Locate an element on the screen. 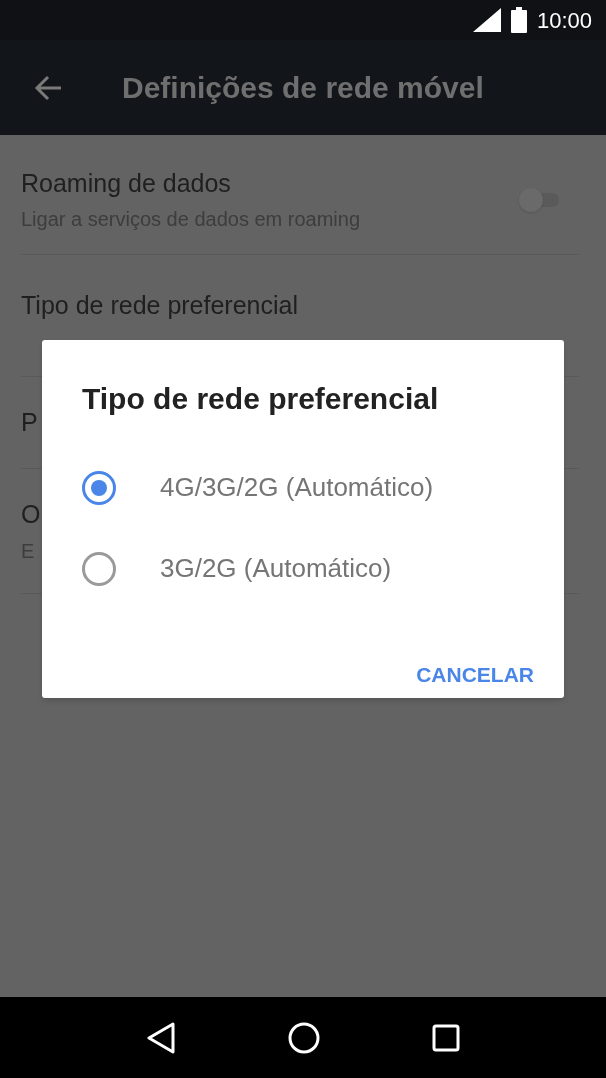 The width and height of the screenshot is (606, 1078). status-time: 10:00 is located at coordinates (564, 20).